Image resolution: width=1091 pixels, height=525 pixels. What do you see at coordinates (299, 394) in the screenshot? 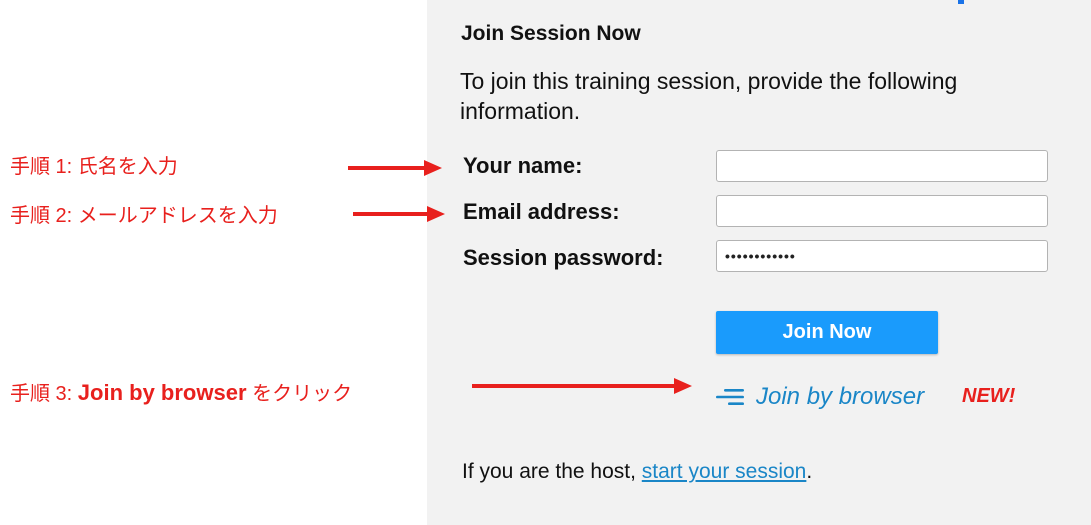
I see `step3-suffix: をクリック` at bounding box center [299, 394].